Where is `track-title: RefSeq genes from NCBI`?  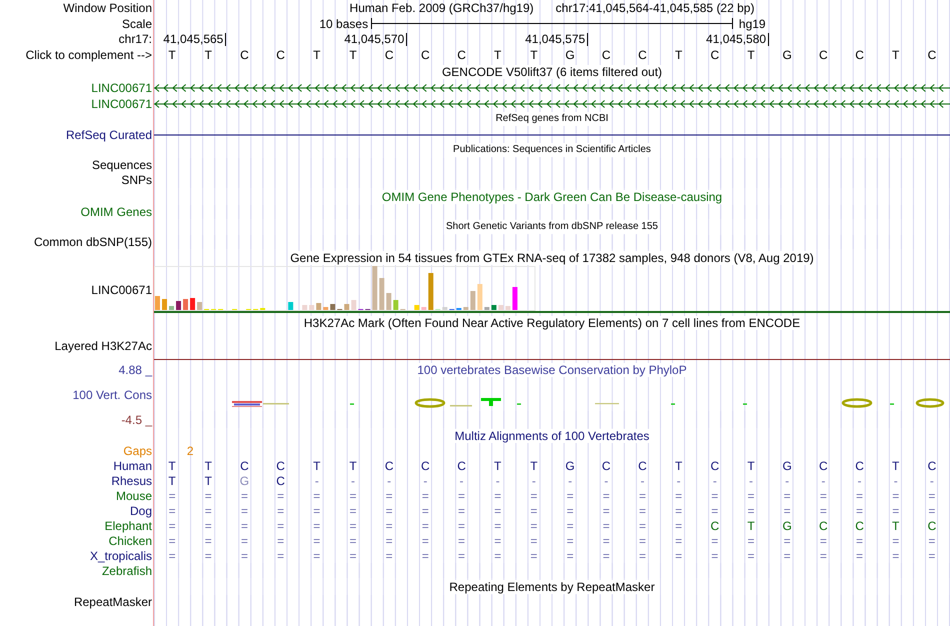
track-title: RefSeq genes from NCBI is located at coordinates (552, 119).